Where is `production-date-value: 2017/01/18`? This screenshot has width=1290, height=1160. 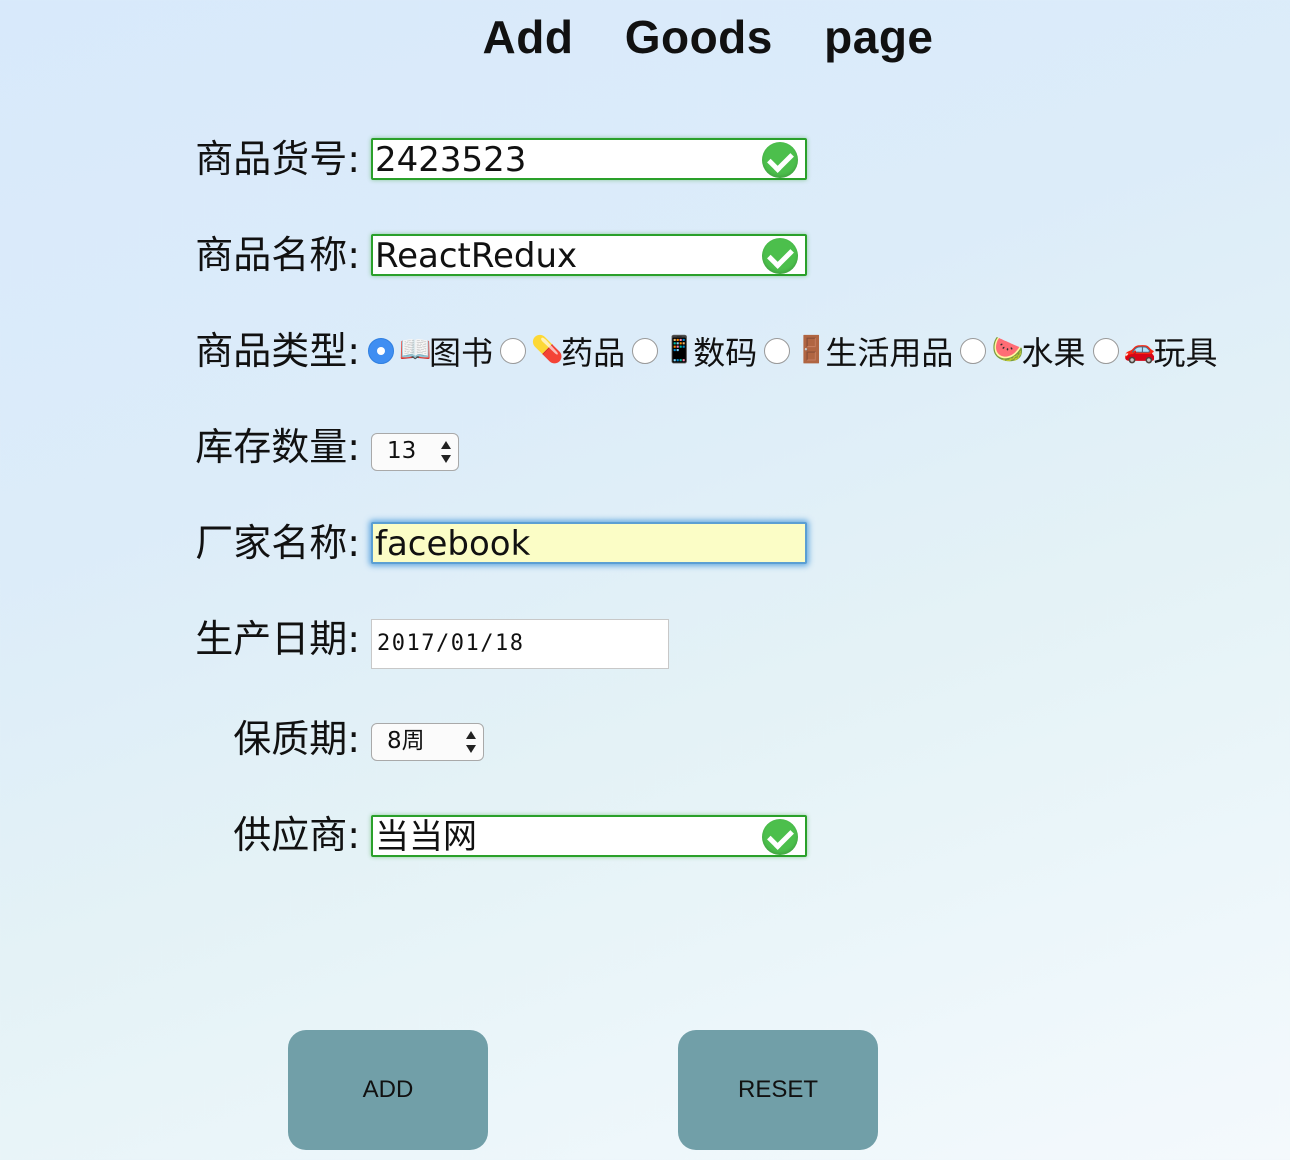
production-date-value: 2017/01/18 is located at coordinates (450, 644).